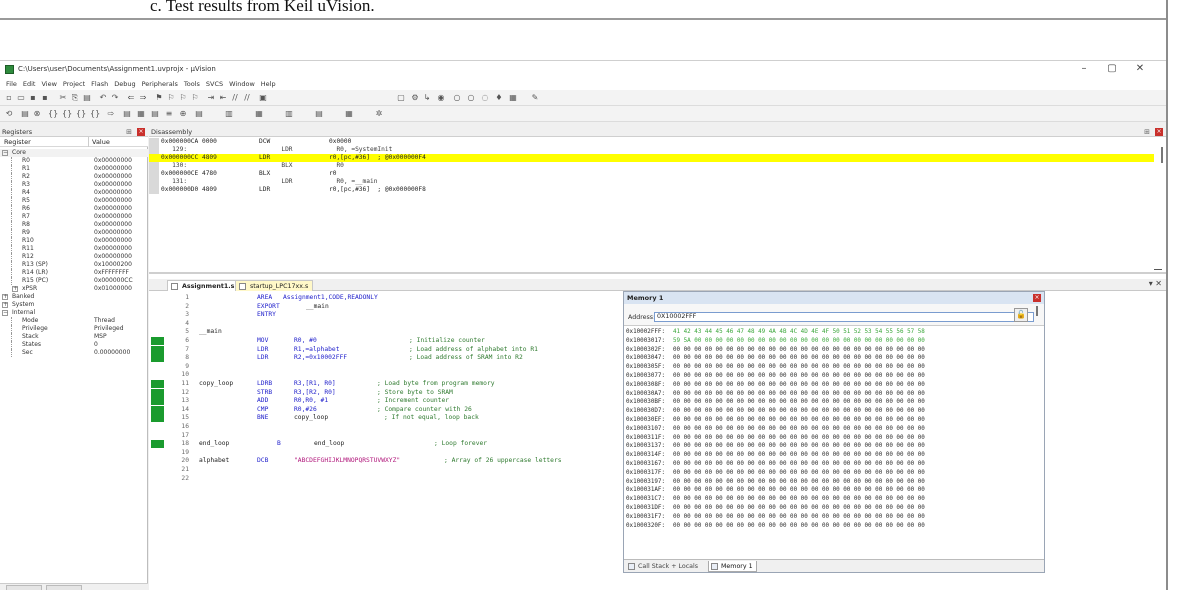  What do you see at coordinates (143, 98) in the screenshot?
I see `forward-icon: ⇒` at bounding box center [143, 98].